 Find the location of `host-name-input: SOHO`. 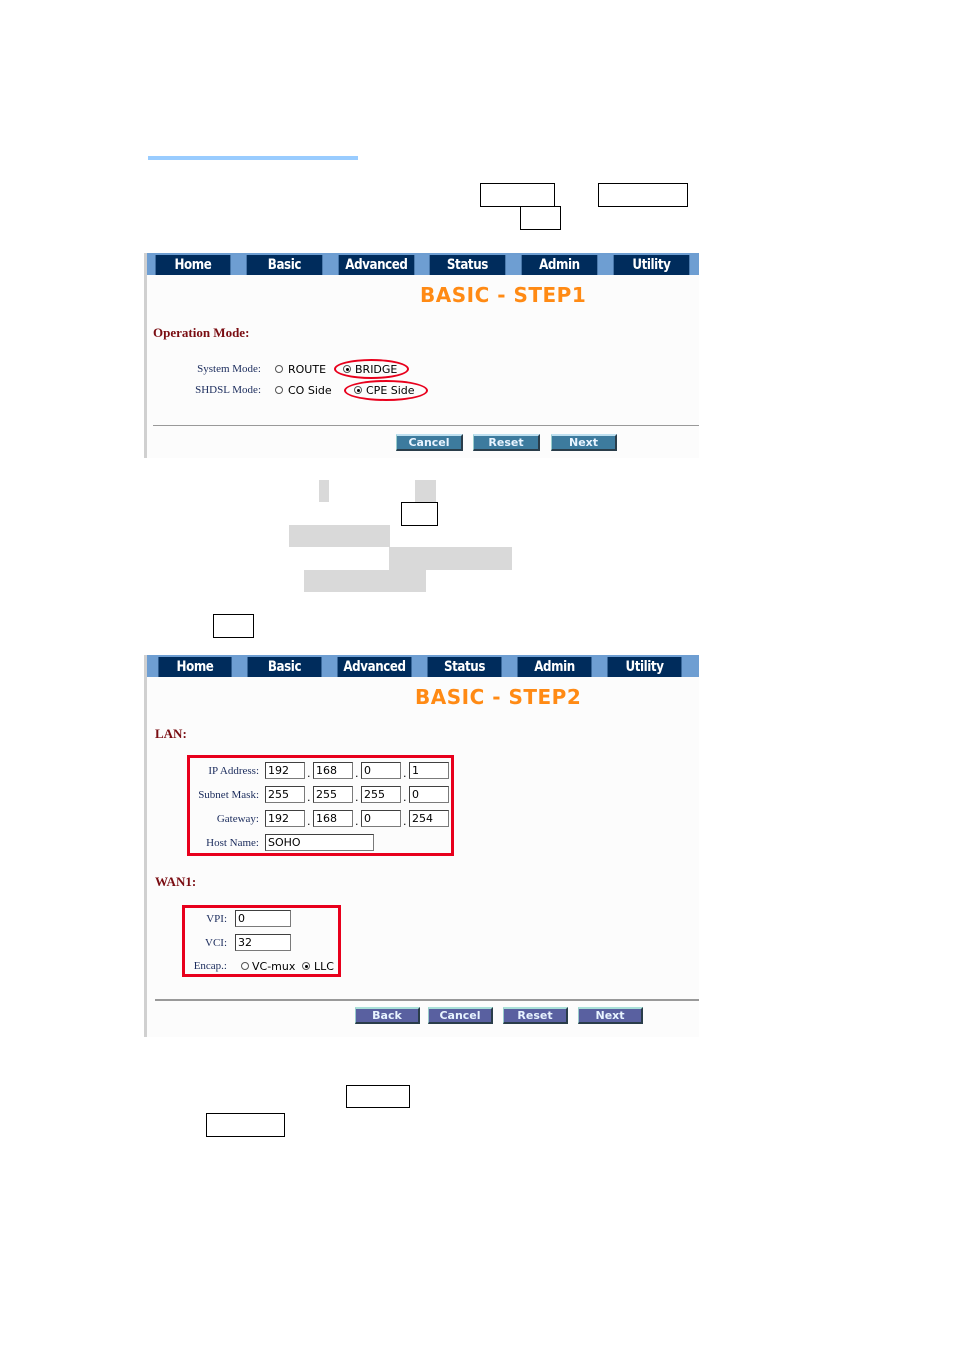

host-name-input: SOHO is located at coordinates (319, 842).